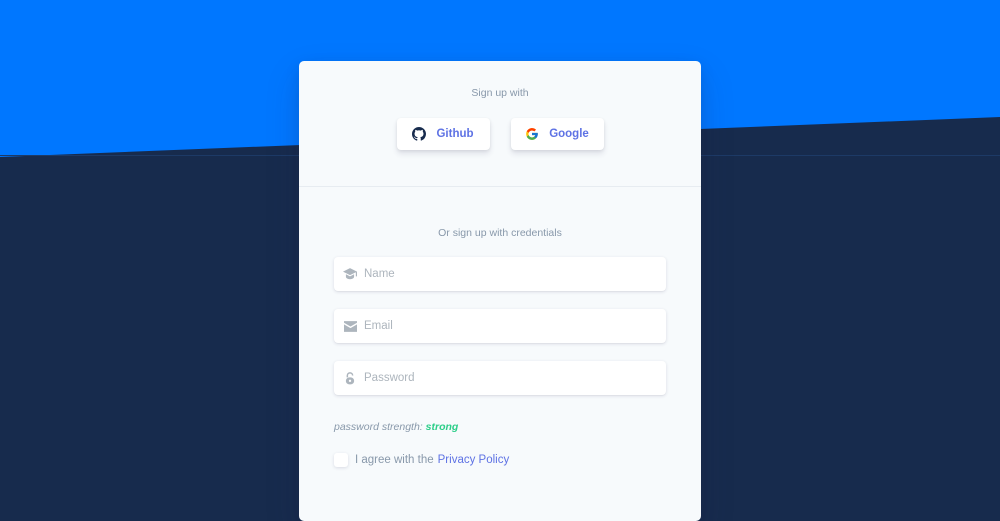 This screenshot has height=521, width=1000. What do you see at coordinates (474, 460) in the screenshot?
I see `privacy-policy-link: Privacy Policy` at bounding box center [474, 460].